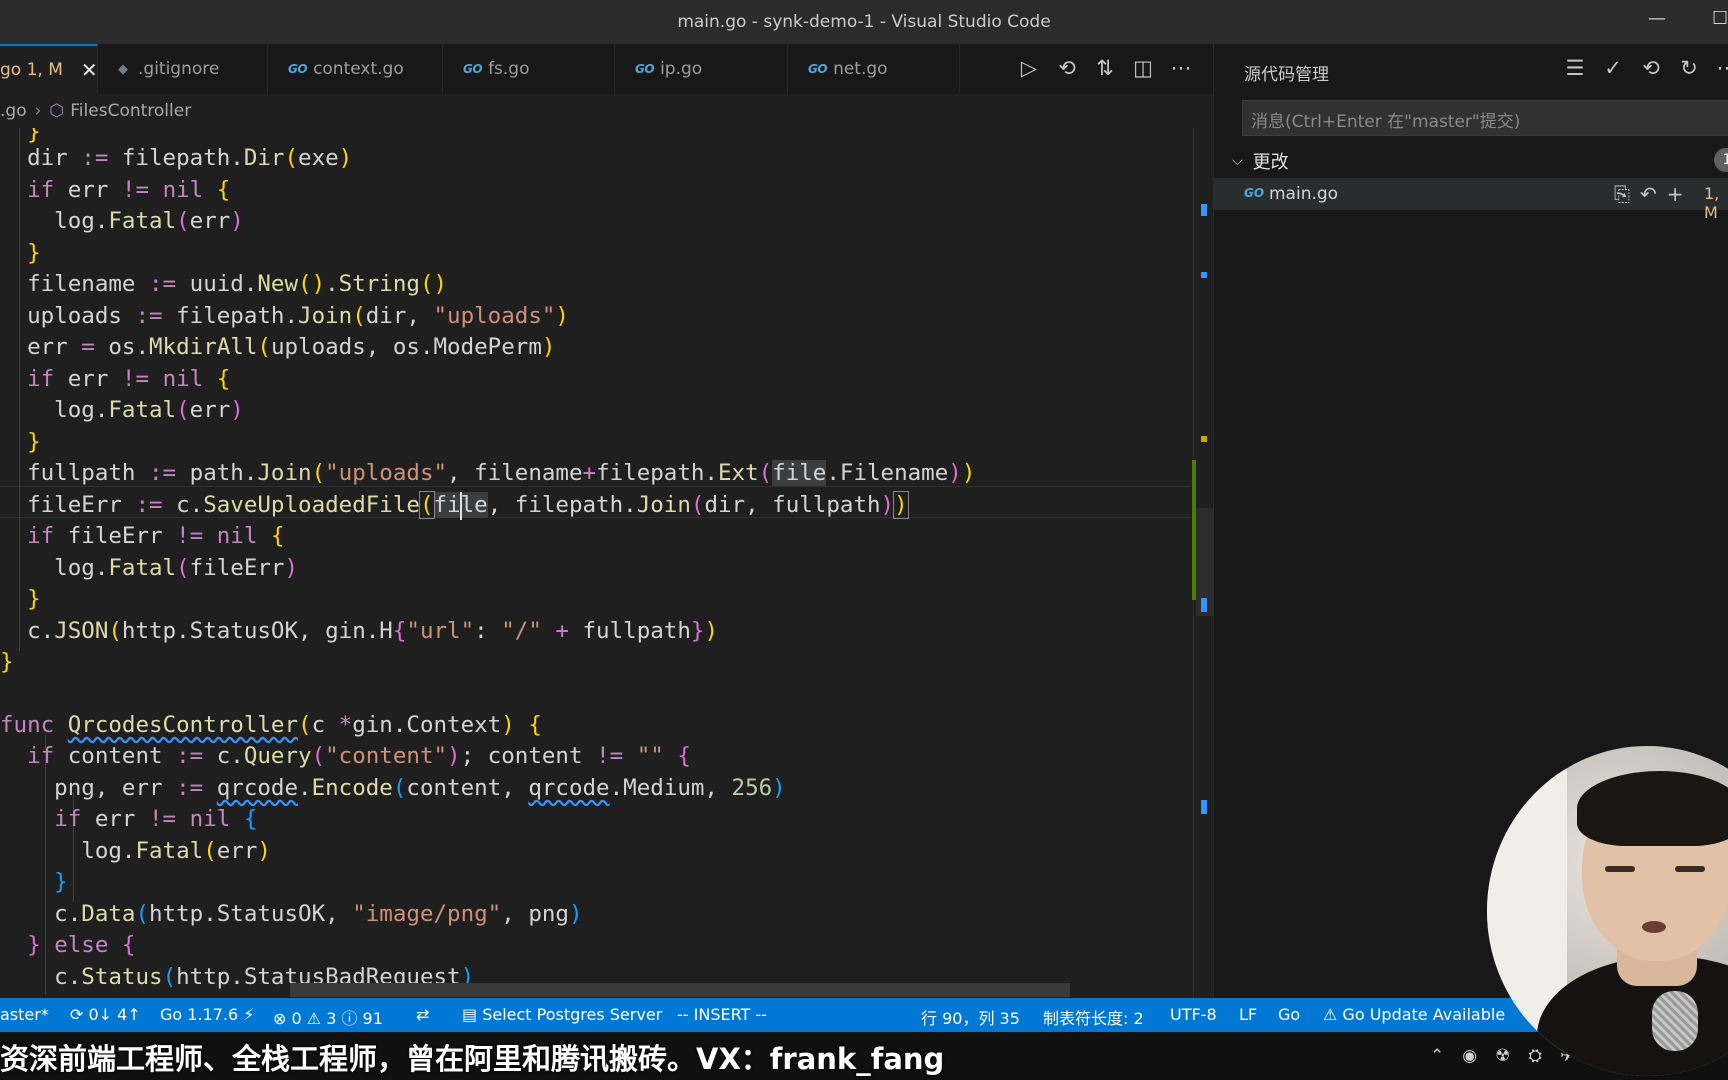  What do you see at coordinates (1193, 1014) in the screenshot?
I see `encoding: UTF-8` at bounding box center [1193, 1014].